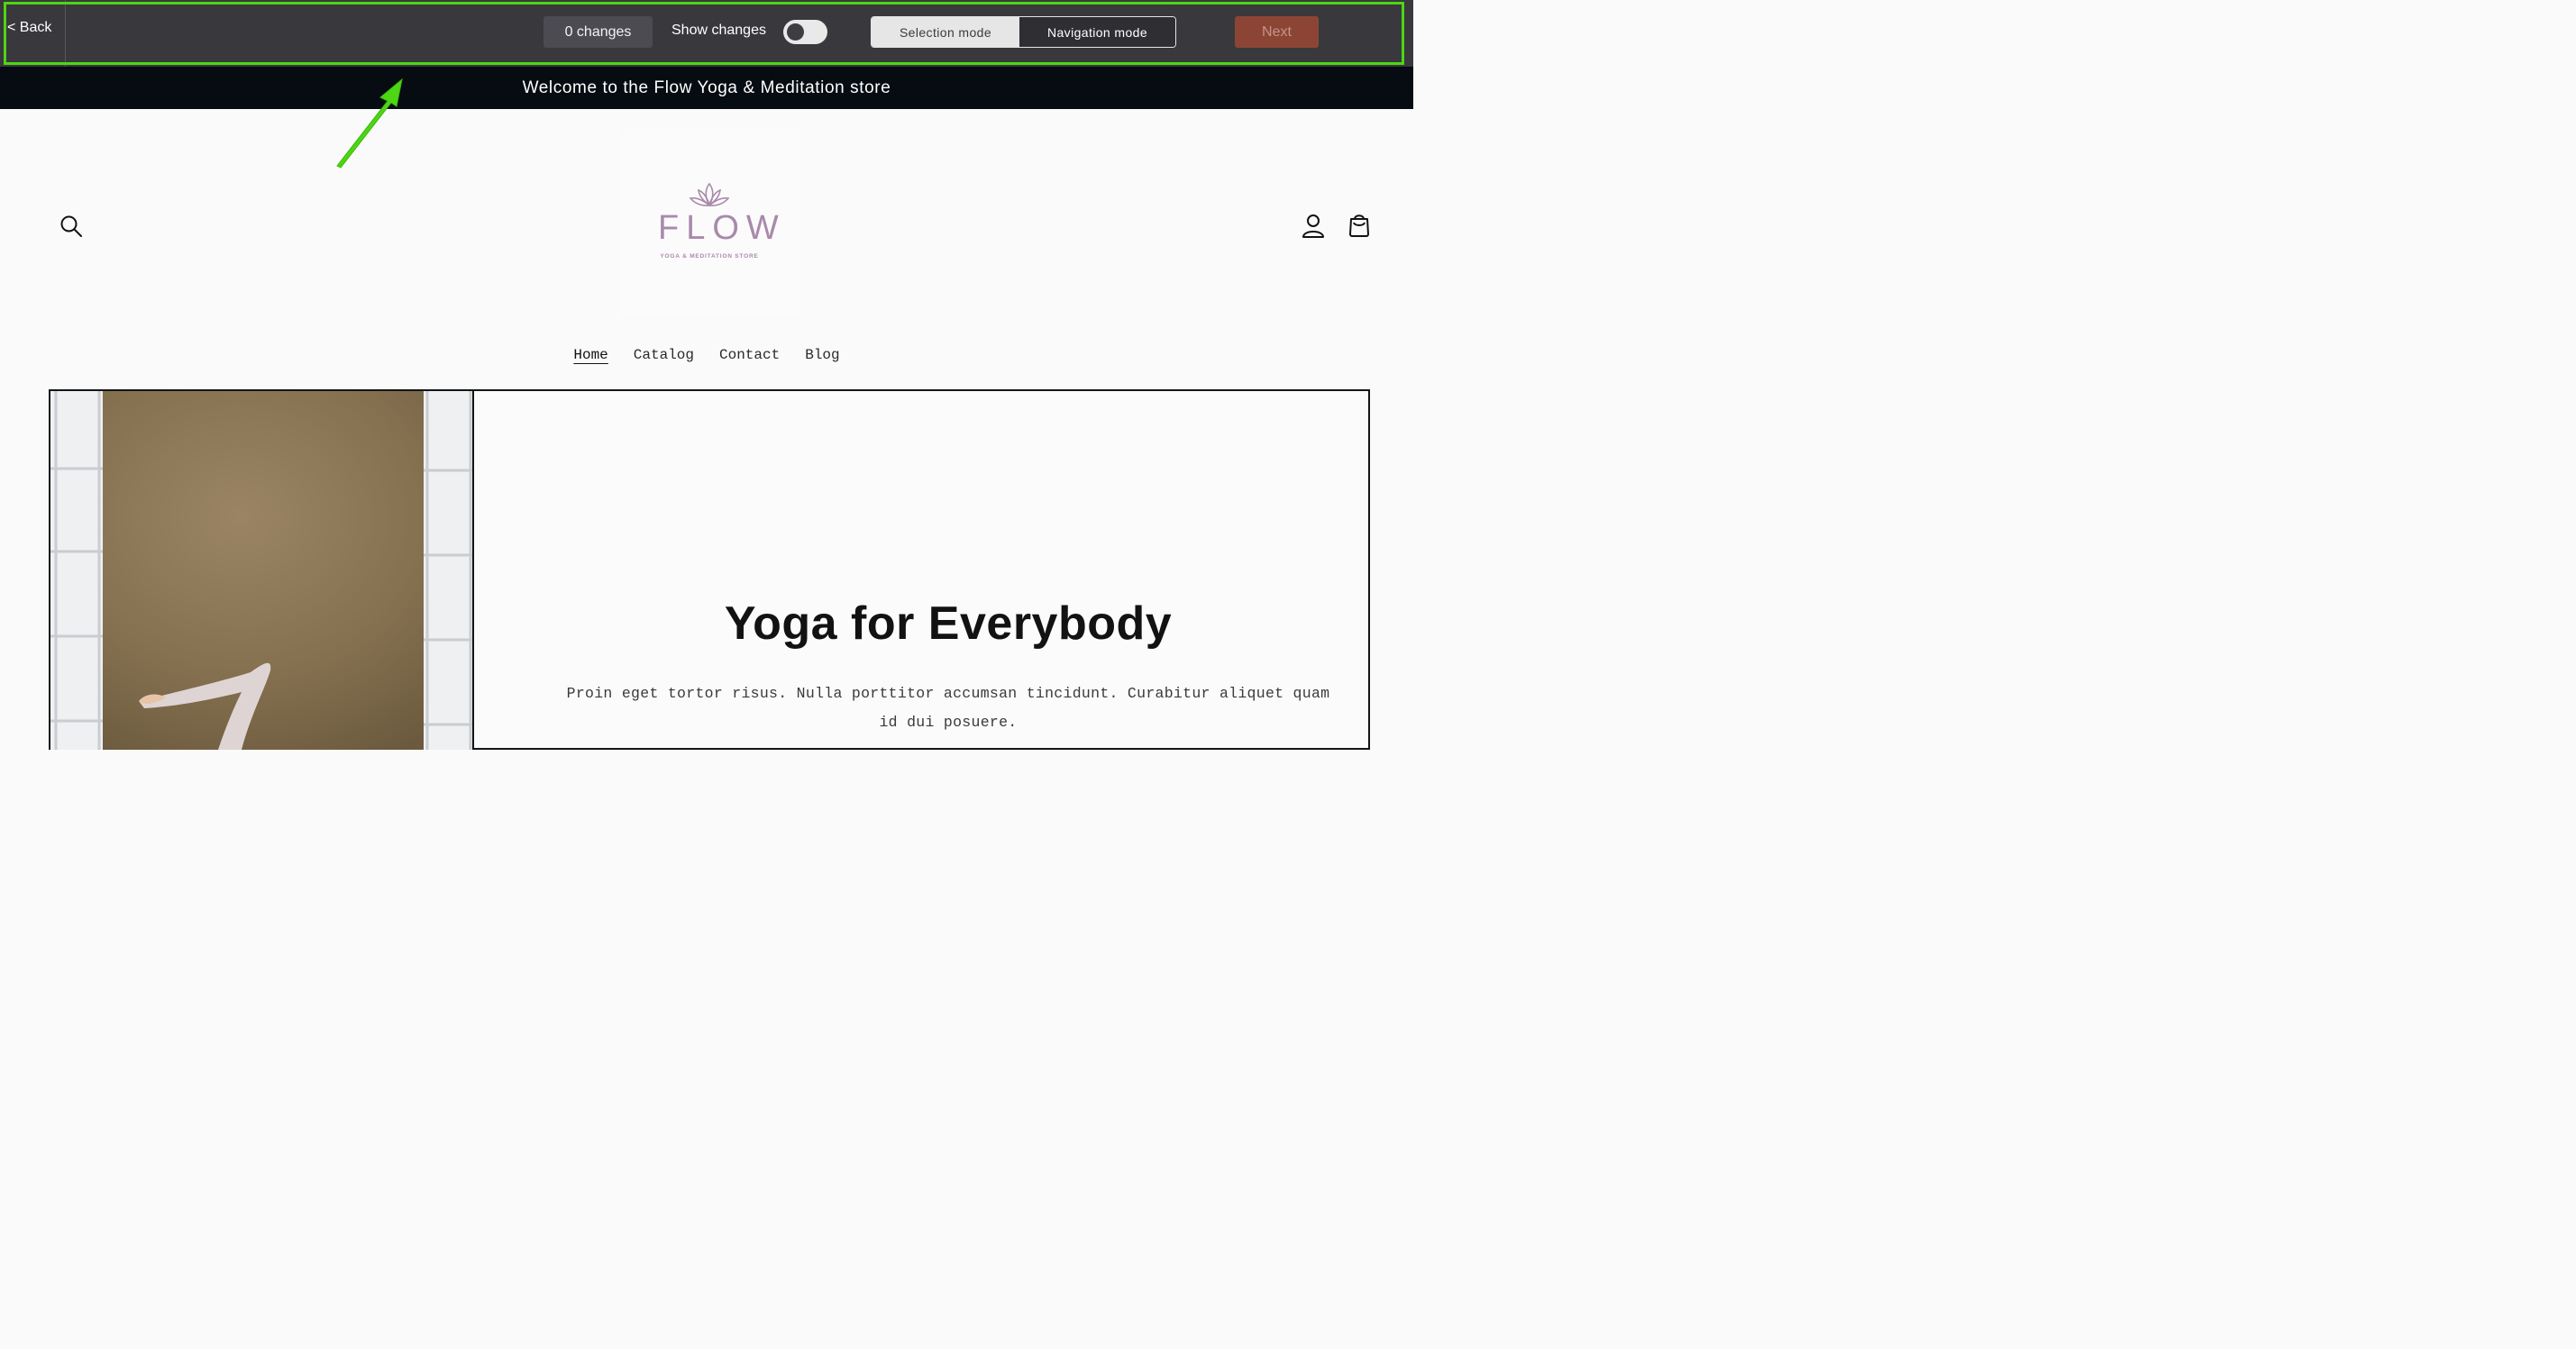 This screenshot has height=1349, width=2576. I want to click on toggle-knob, so click(795, 32).